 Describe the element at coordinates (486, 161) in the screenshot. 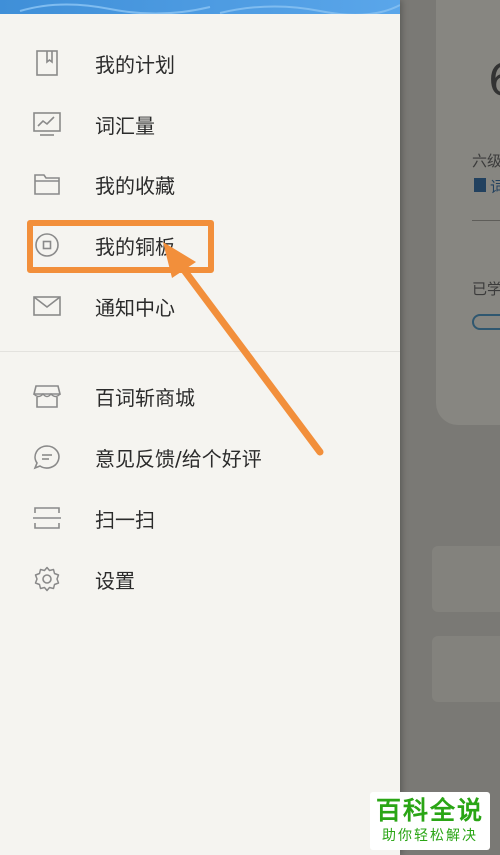

I see `background-text-level: 六级` at that location.